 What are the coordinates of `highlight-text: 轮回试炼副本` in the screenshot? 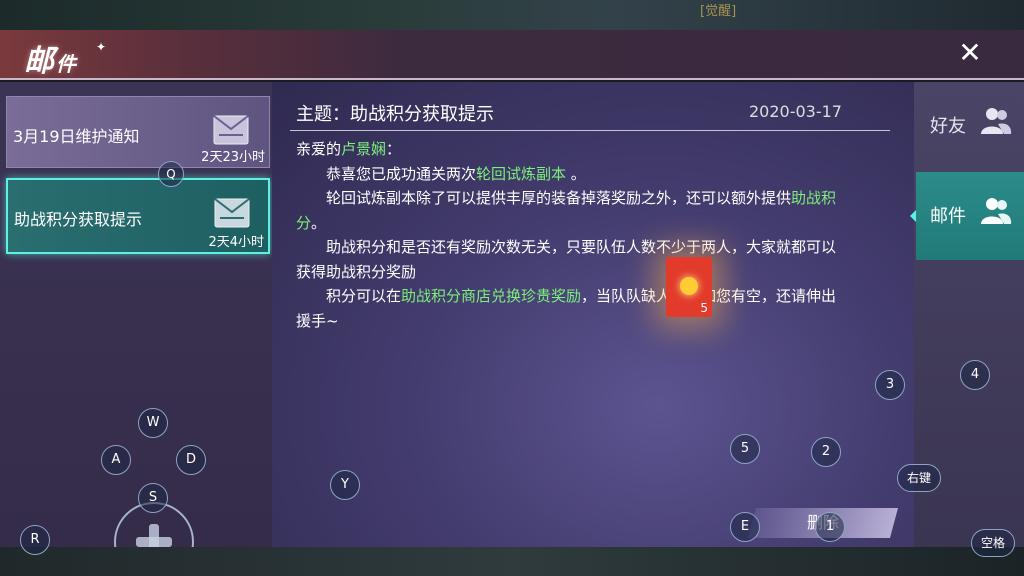 It's located at (521, 173).